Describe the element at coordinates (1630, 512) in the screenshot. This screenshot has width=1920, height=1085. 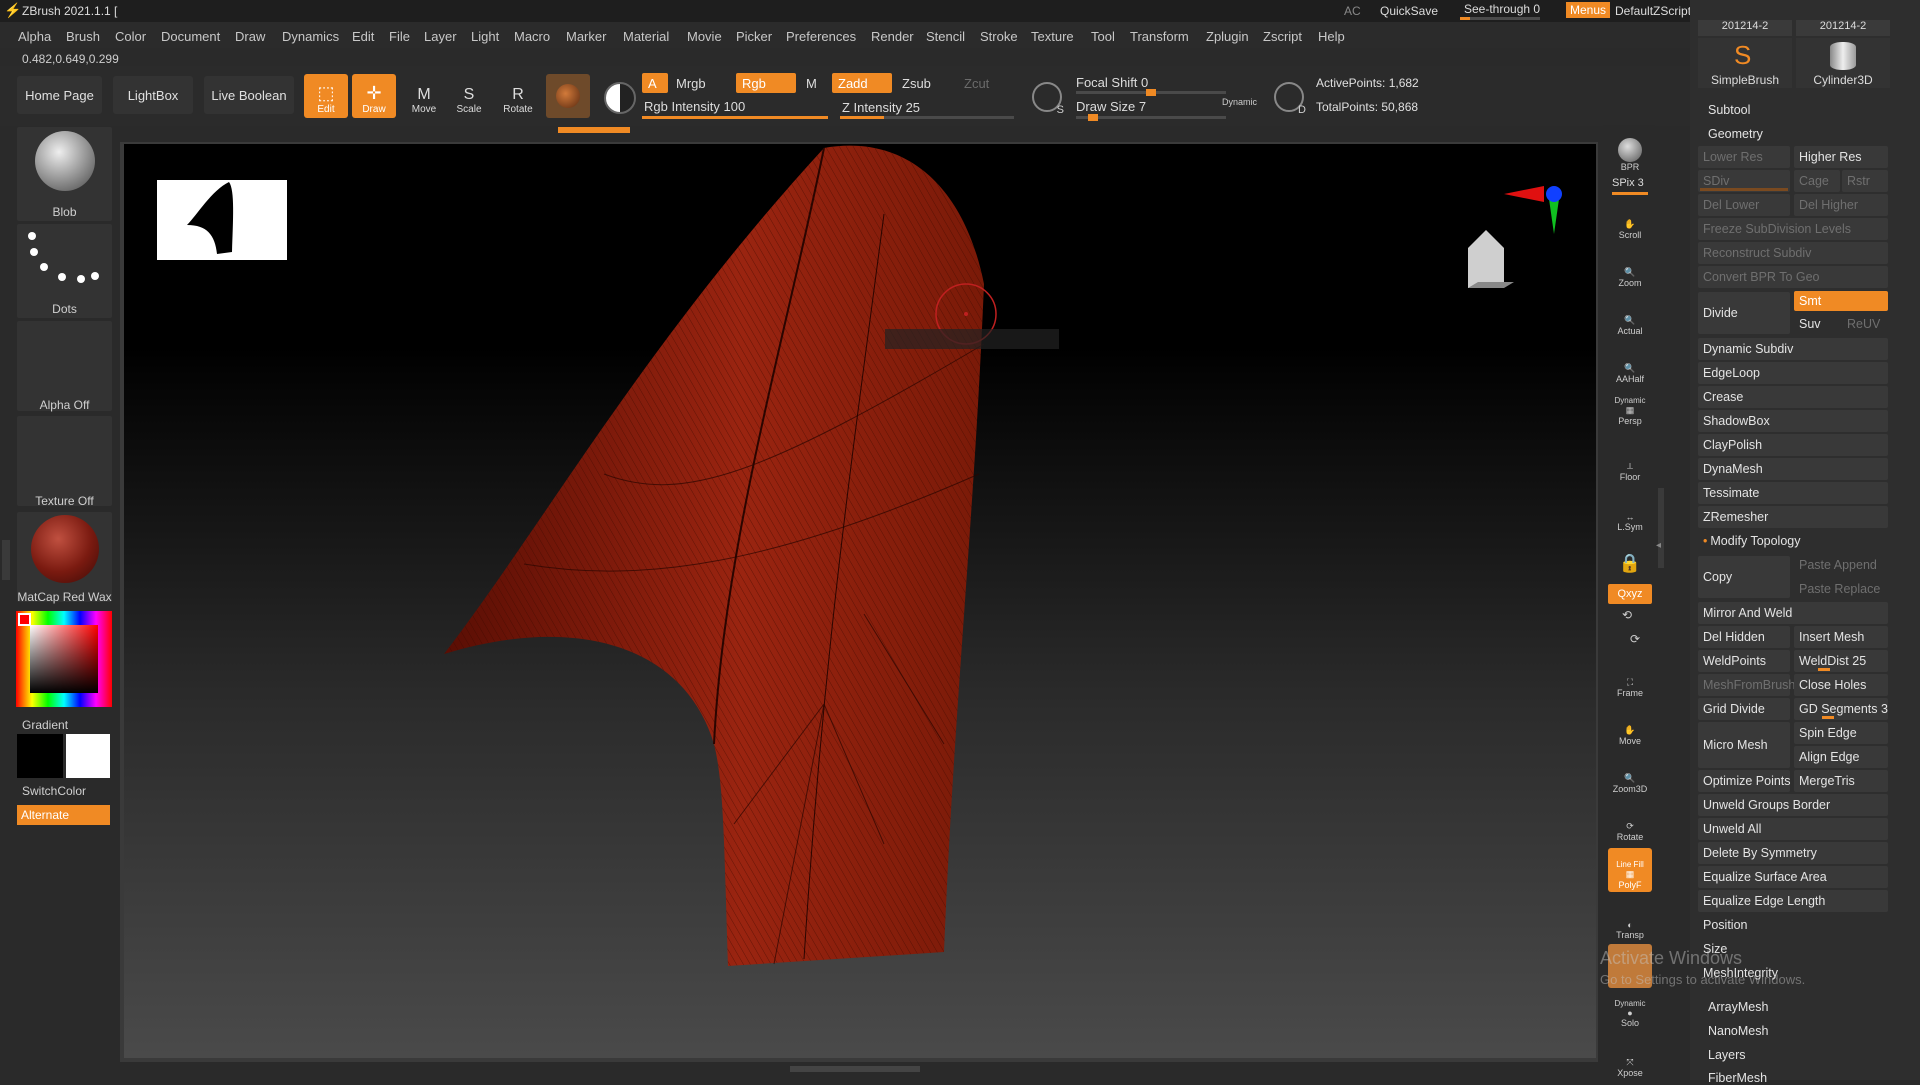
I see `lsym-button: ↔ L.Sym` at that location.